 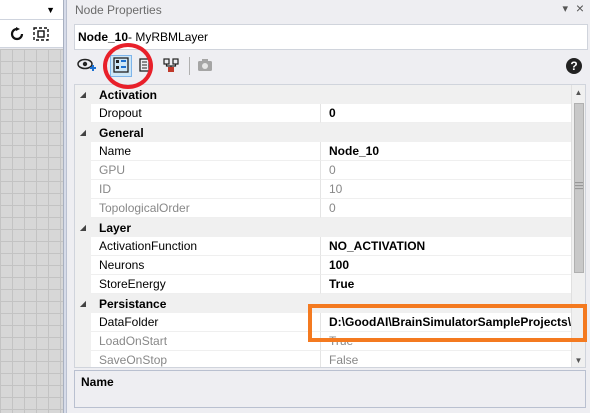 What do you see at coordinates (206, 265) in the screenshot?
I see `property-name: Neurons` at bounding box center [206, 265].